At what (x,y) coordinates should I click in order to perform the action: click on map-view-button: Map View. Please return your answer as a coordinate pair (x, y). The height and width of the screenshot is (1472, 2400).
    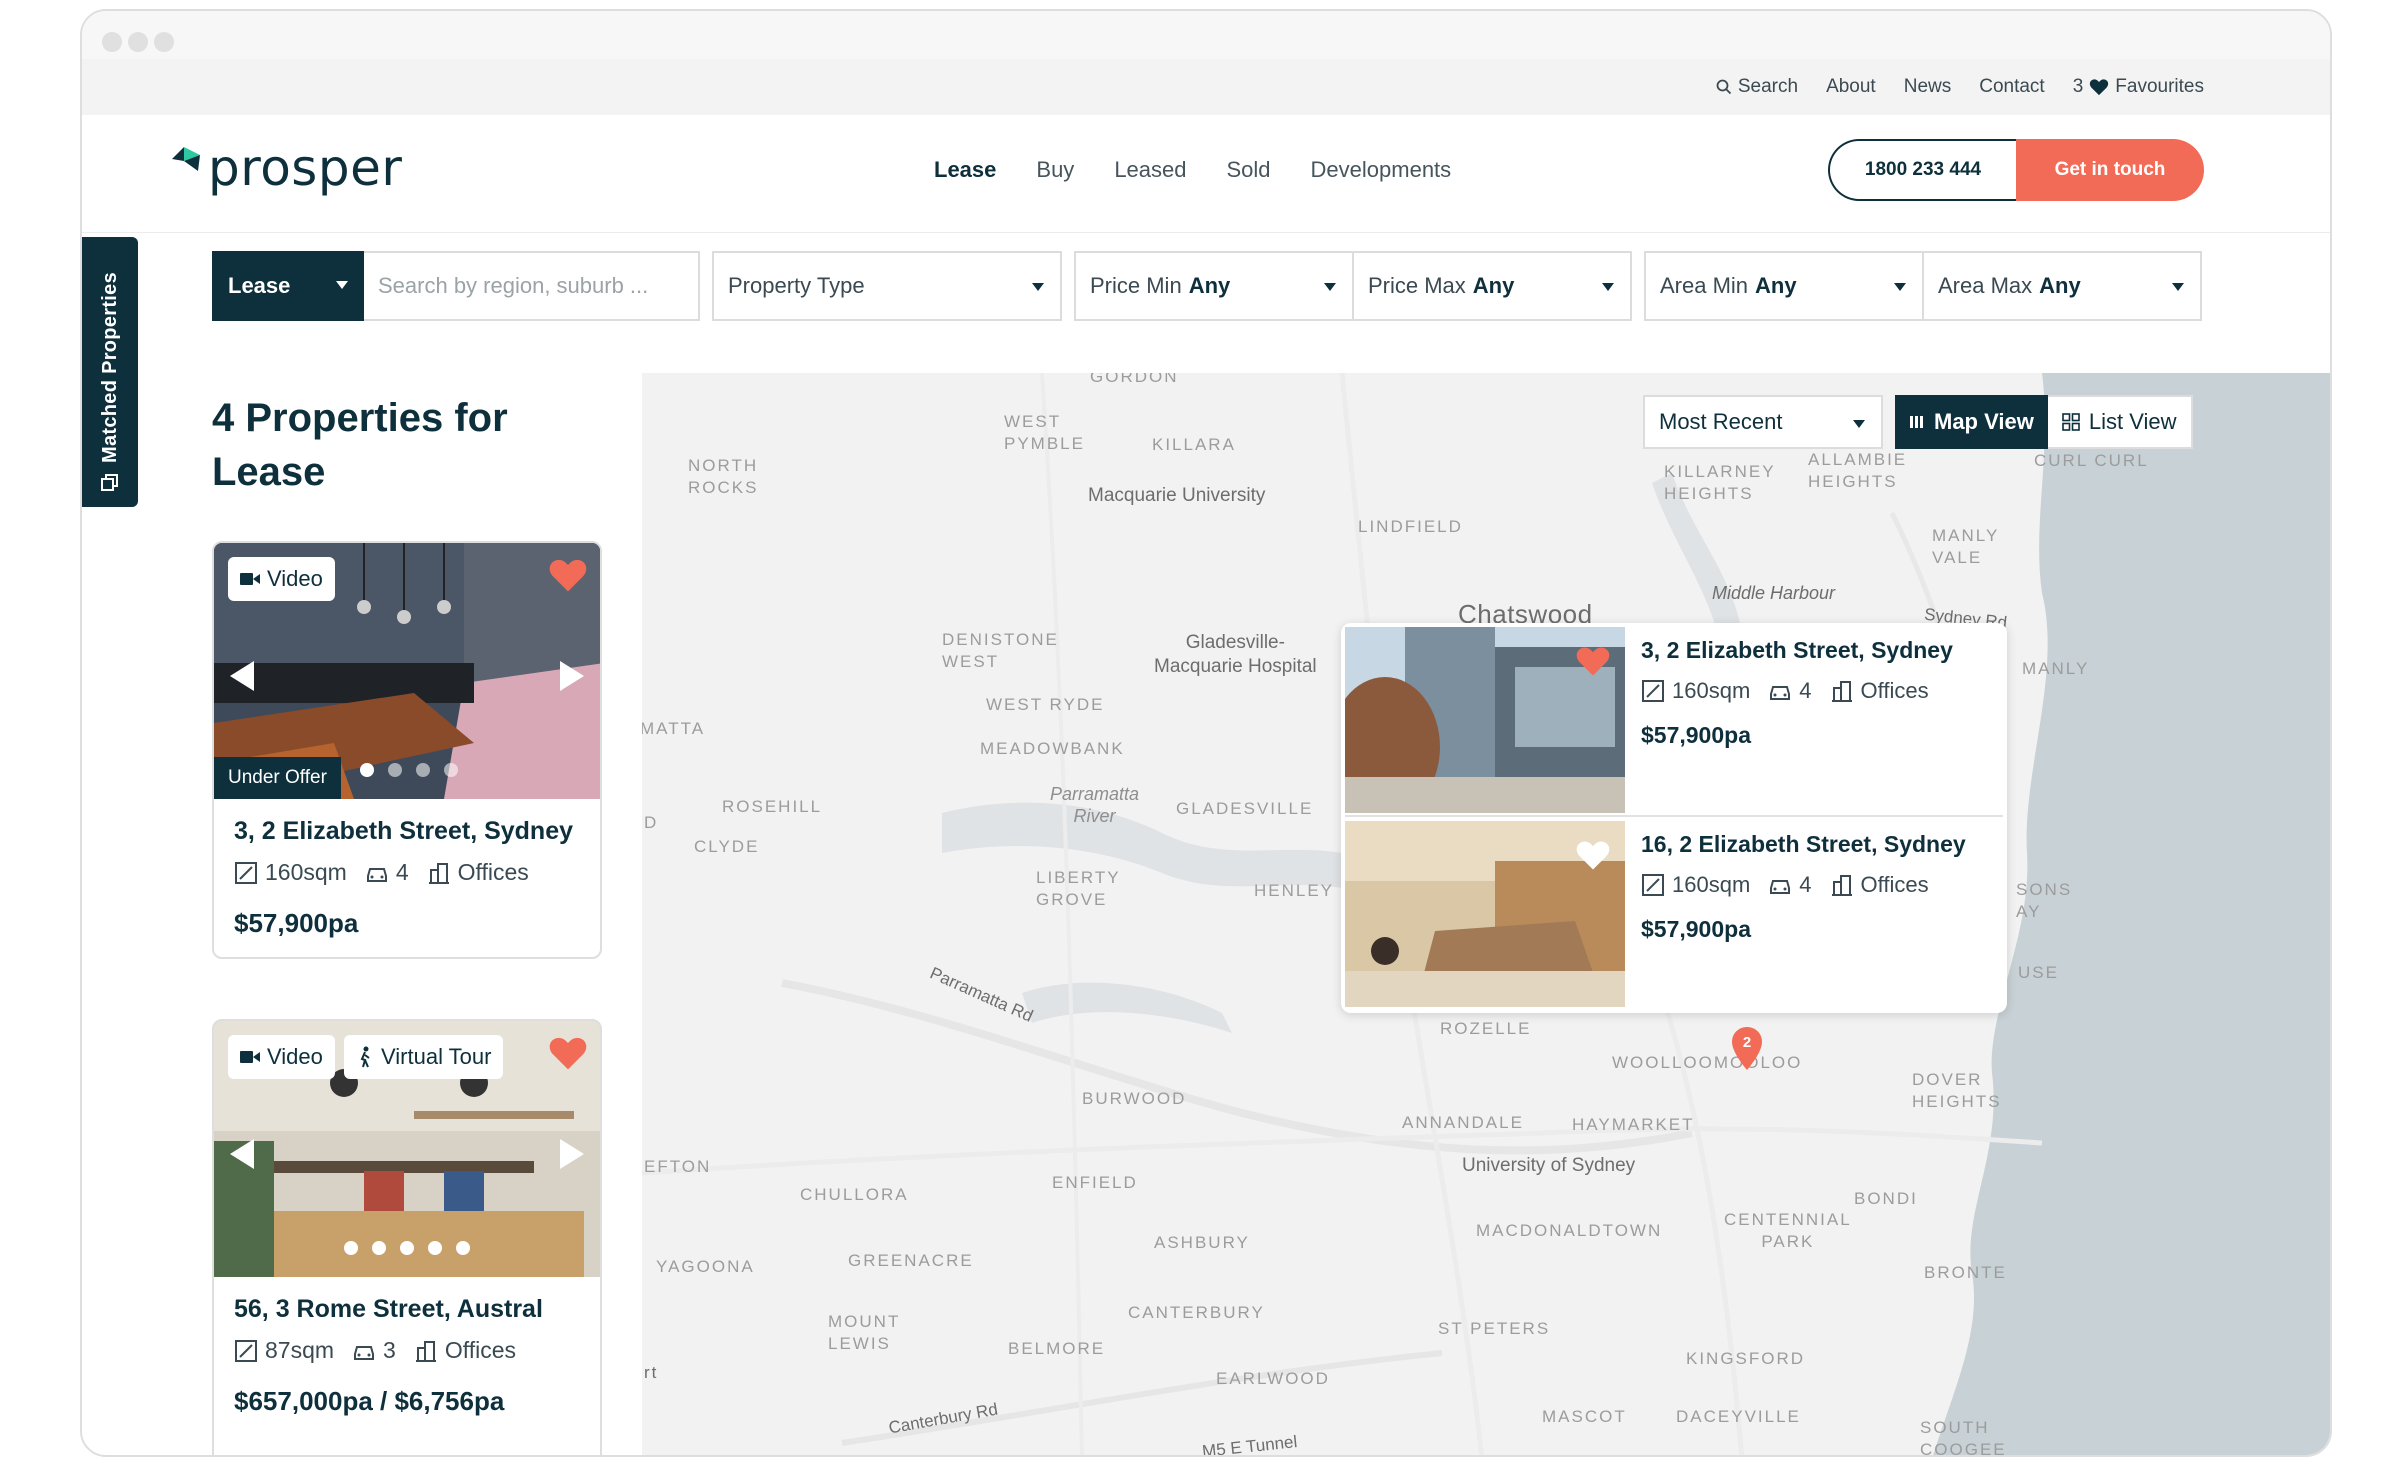
    Looking at the image, I should click on (1971, 422).